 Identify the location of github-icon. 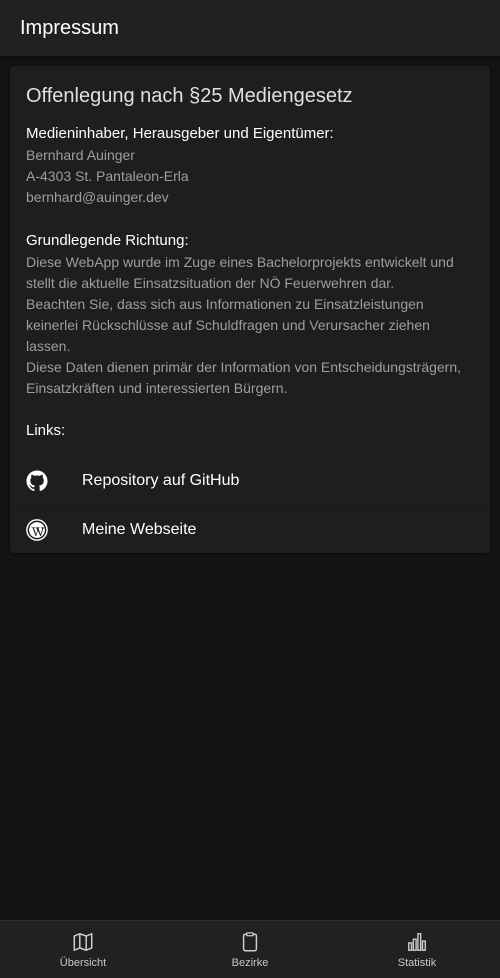
(37, 481).